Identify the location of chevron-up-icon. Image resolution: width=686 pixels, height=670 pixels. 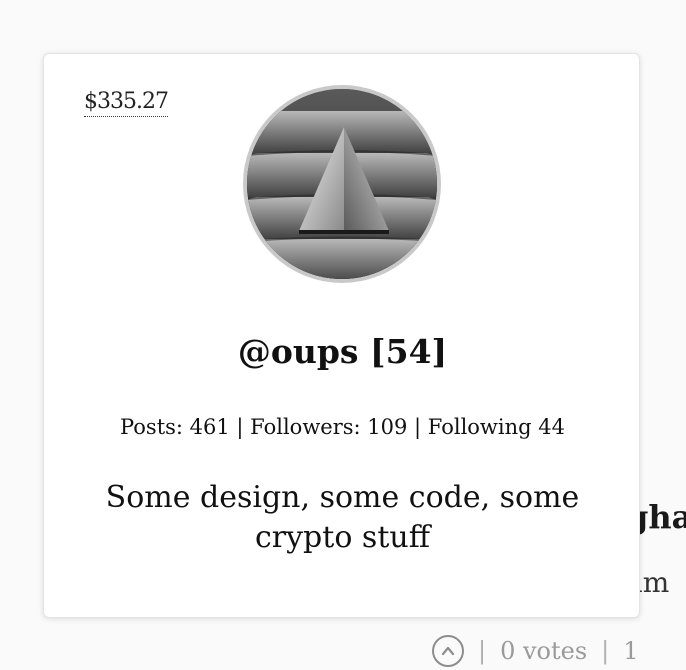
(448, 651).